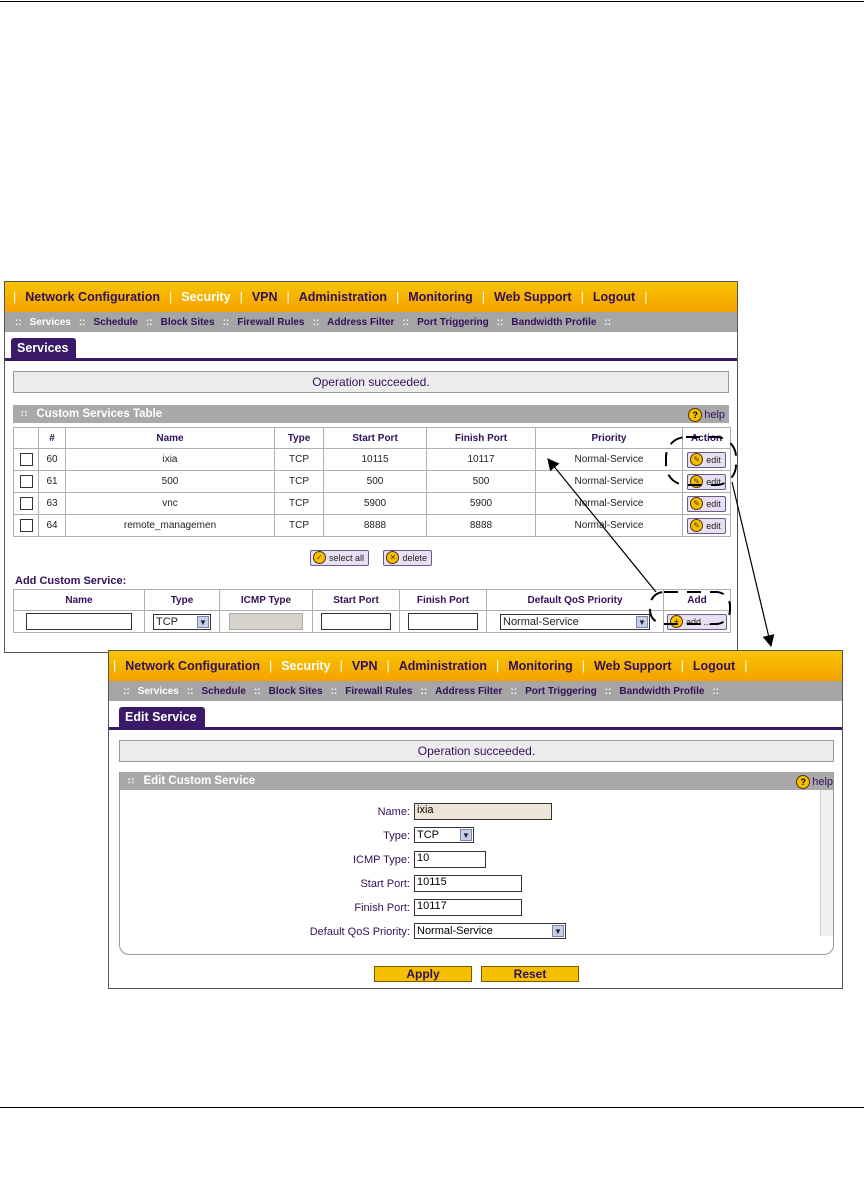  What do you see at coordinates (356, 600) in the screenshot?
I see `add-col-start: Start Port` at bounding box center [356, 600].